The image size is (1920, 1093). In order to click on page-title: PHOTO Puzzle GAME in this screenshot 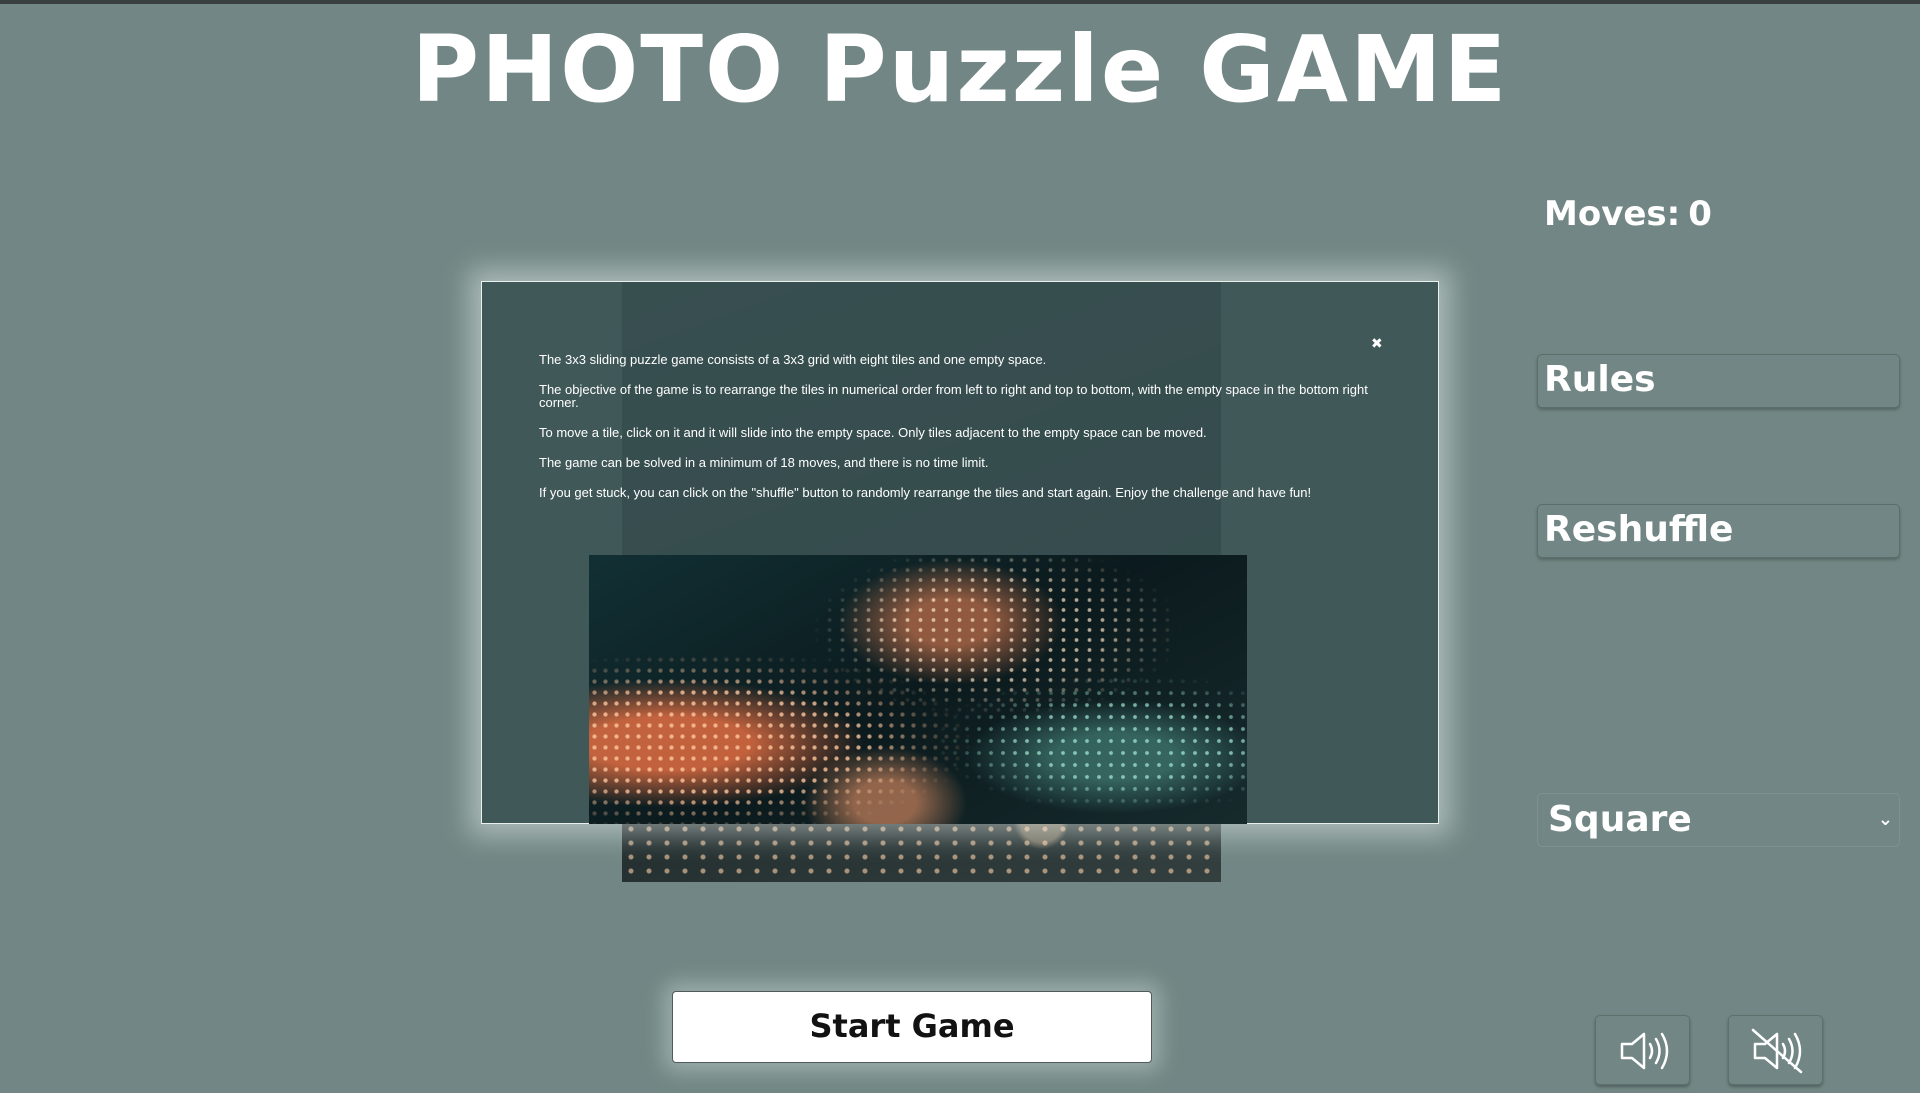, I will do `click(960, 69)`.